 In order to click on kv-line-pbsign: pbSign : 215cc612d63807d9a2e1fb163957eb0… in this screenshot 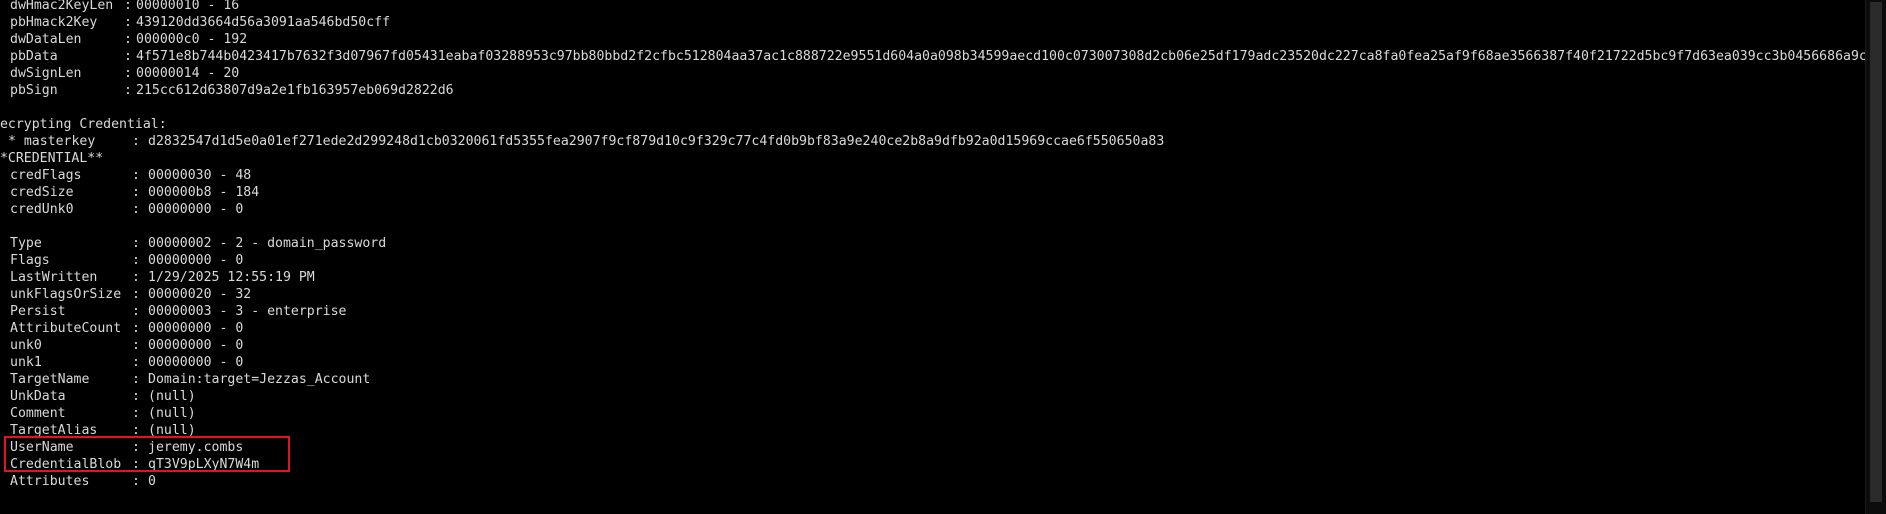, I will do `click(227, 90)`.